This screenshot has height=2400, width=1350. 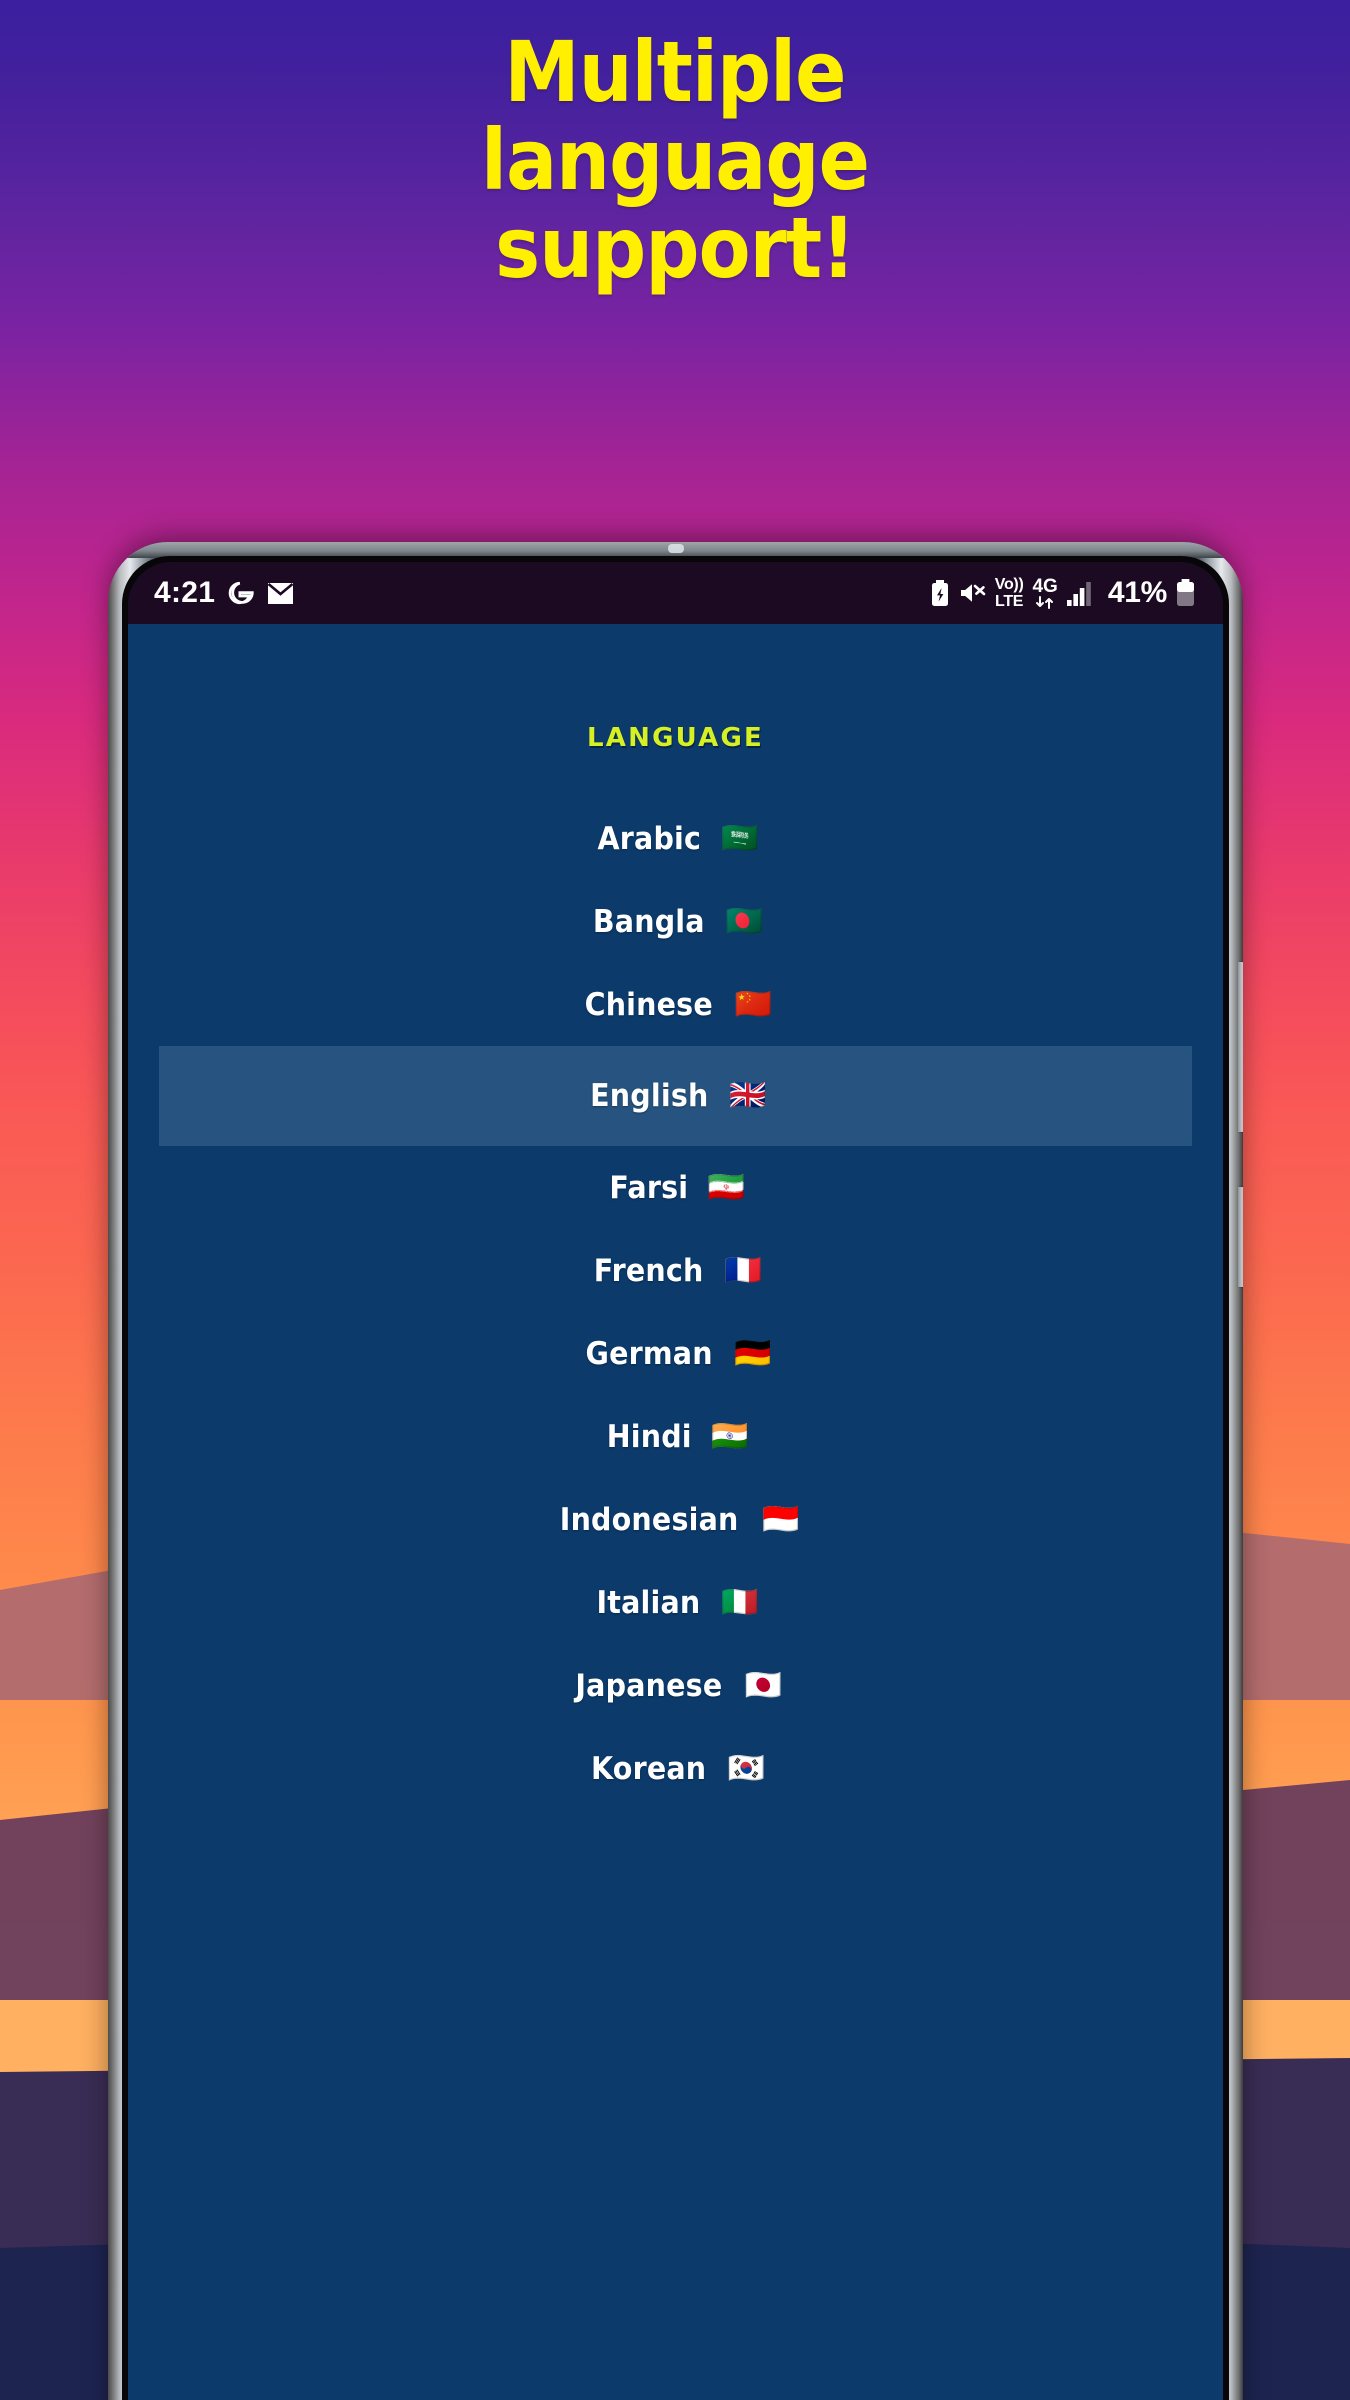 I want to click on volume-rocker-button, so click(x=1240, y=1047).